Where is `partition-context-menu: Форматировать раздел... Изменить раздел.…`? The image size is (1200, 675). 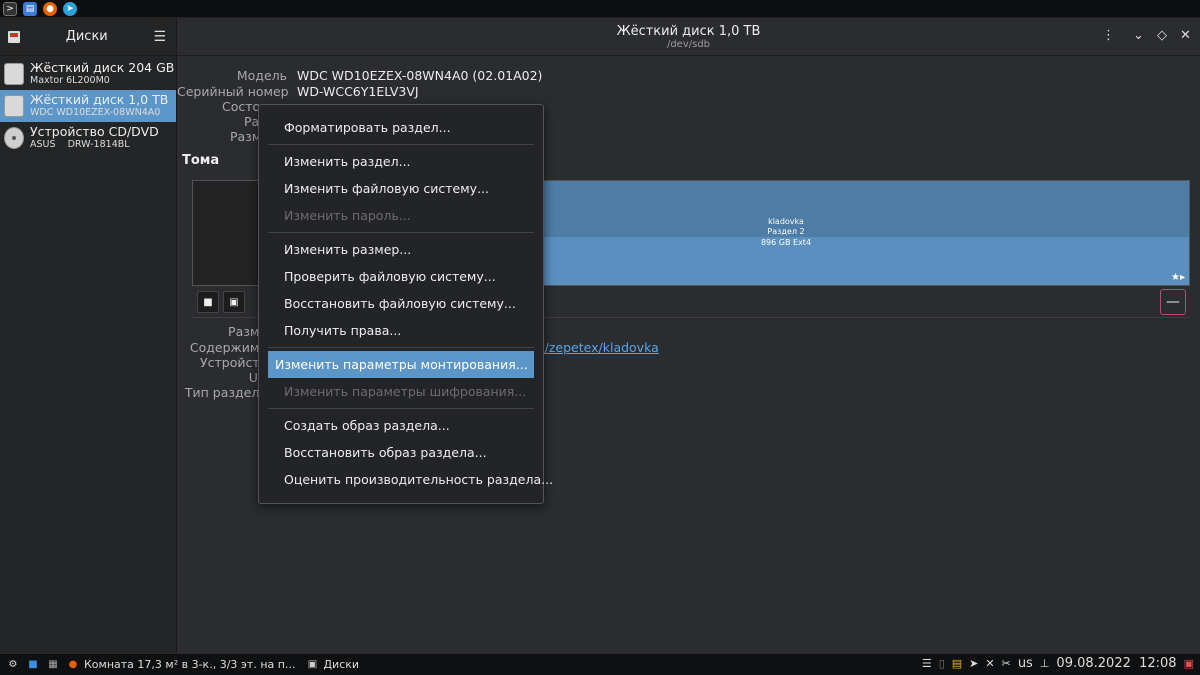 partition-context-menu: Форматировать раздел... Изменить раздел.… is located at coordinates (405, 304).